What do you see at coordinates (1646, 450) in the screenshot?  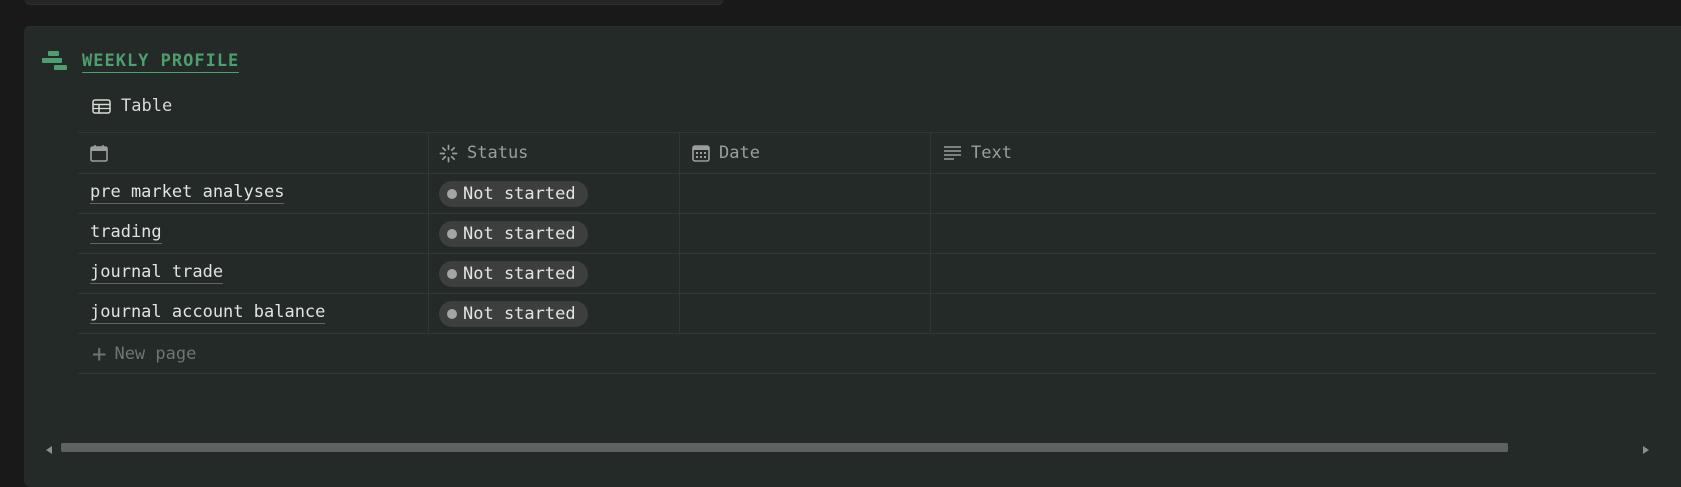 I see `scroll-right-arrow-icon` at bounding box center [1646, 450].